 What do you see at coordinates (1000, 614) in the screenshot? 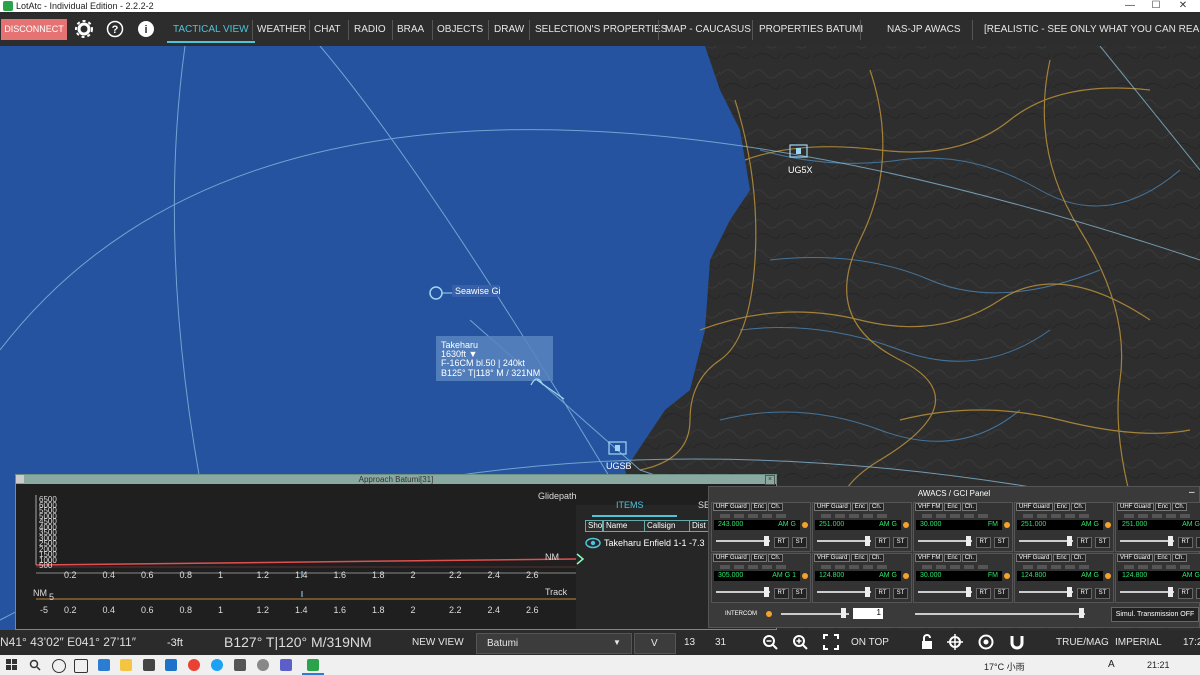
I see `simul-slider` at bounding box center [1000, 614].